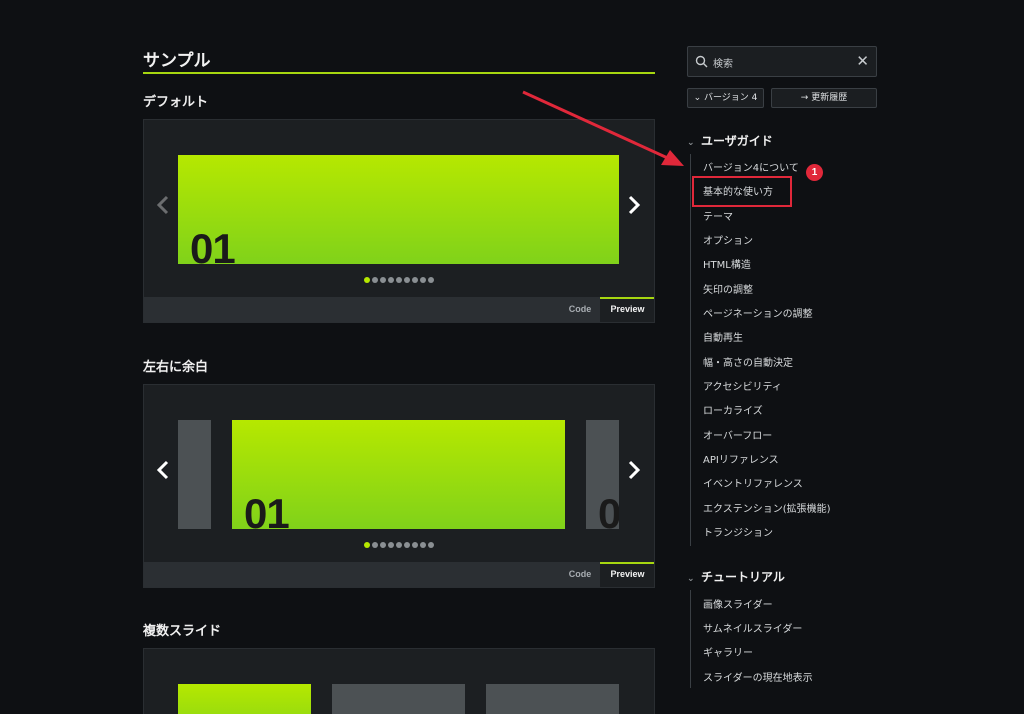  I want to click on slider-demo-default: 01 Code Preview, so click(399, 221).